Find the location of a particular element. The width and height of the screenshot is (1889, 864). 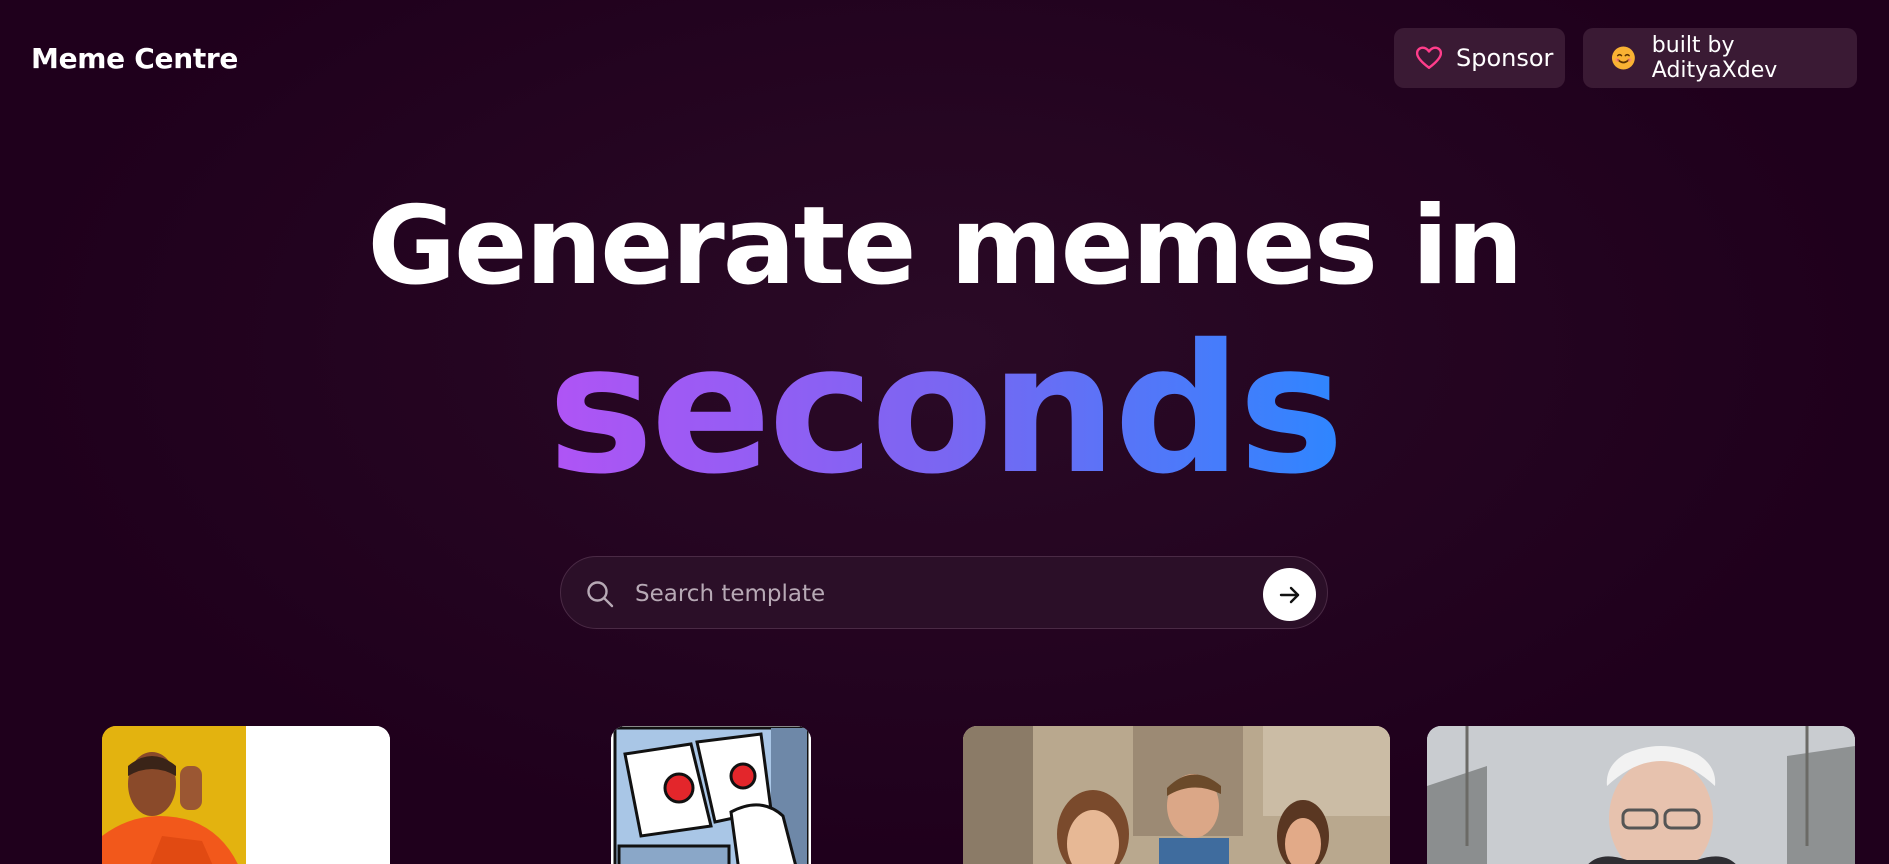

template-card-distracted-boyfriend is located at coordinates (1176, 795).